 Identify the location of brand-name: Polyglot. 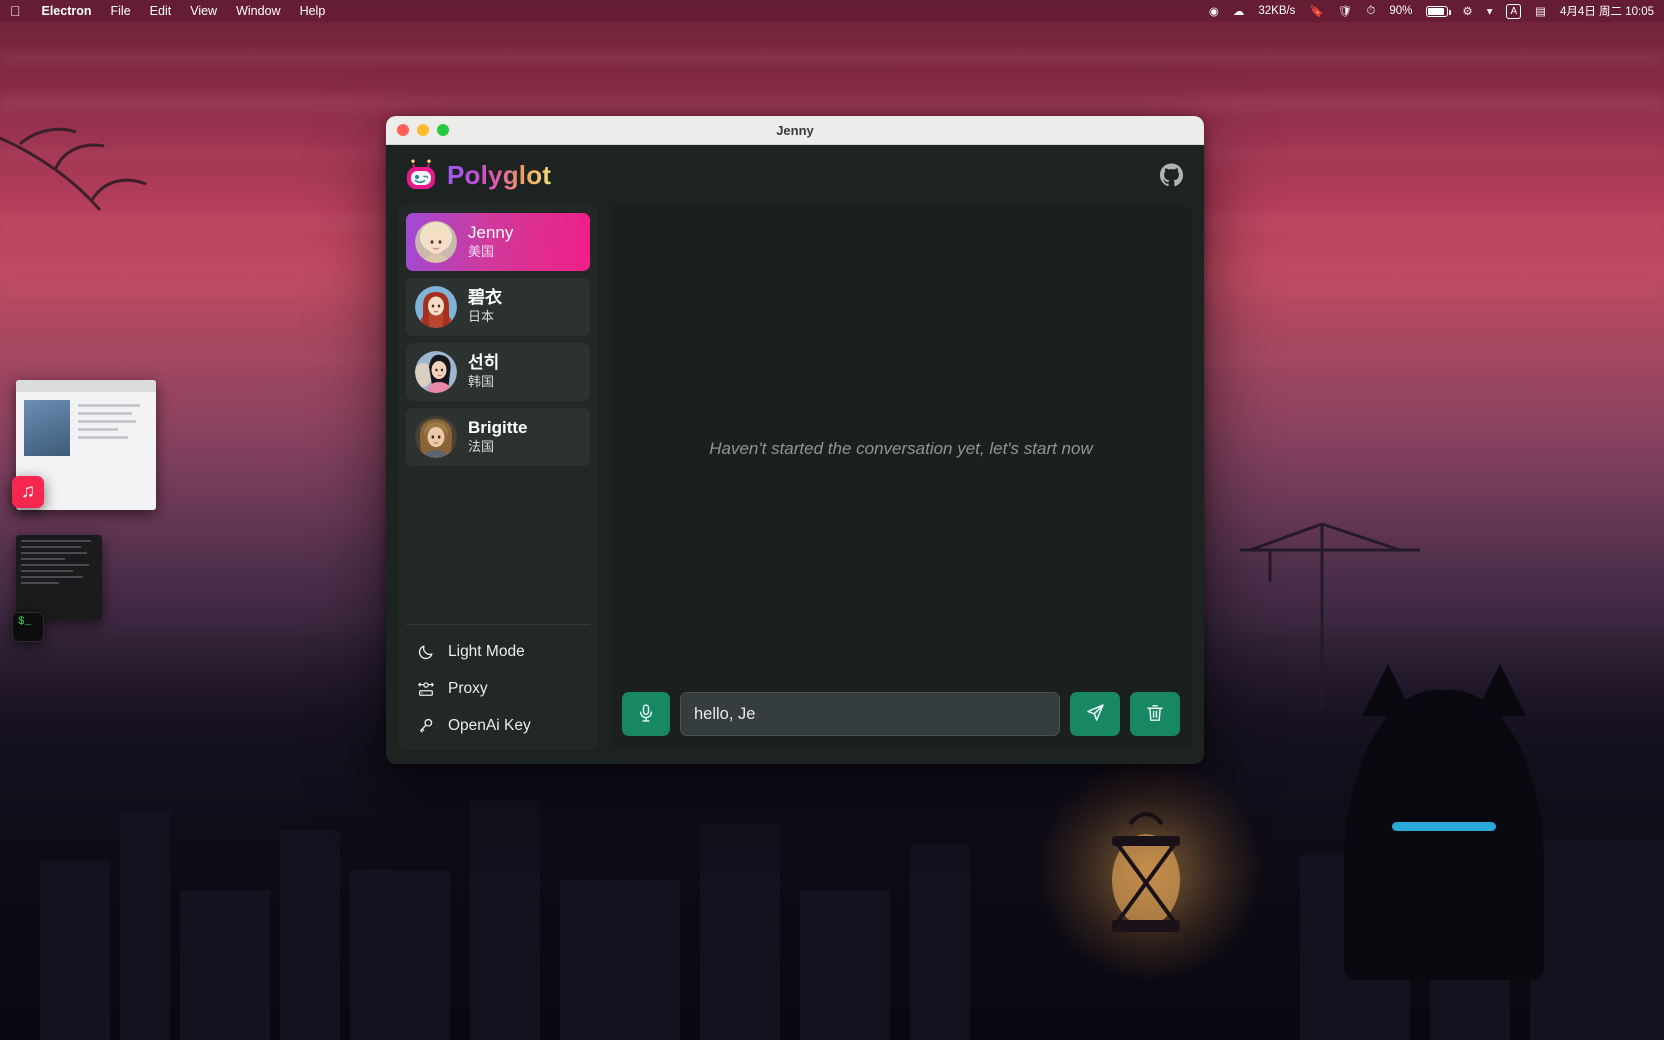
(499, 174).